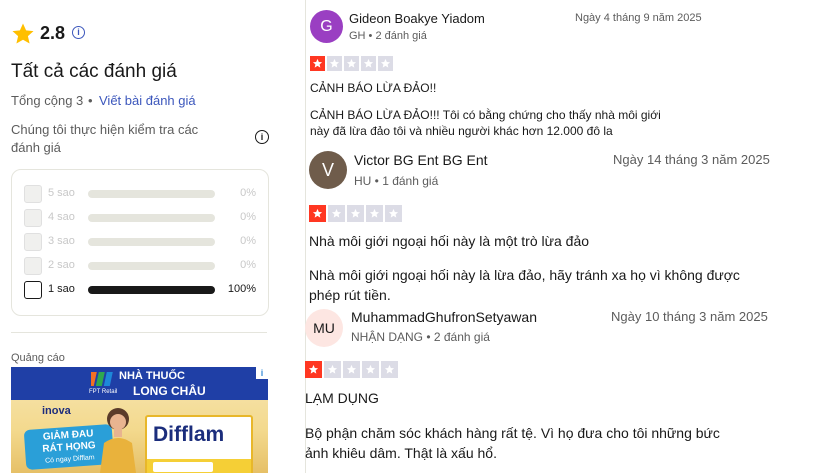 Image resolution: width=840 pixels, height=473 pixels. What do you see at coordinates (373, 88) in the screenshot?
I see `review-title: CẢNH BÁO LỪA ĐẢO!!` at bounding box center [373, 88].